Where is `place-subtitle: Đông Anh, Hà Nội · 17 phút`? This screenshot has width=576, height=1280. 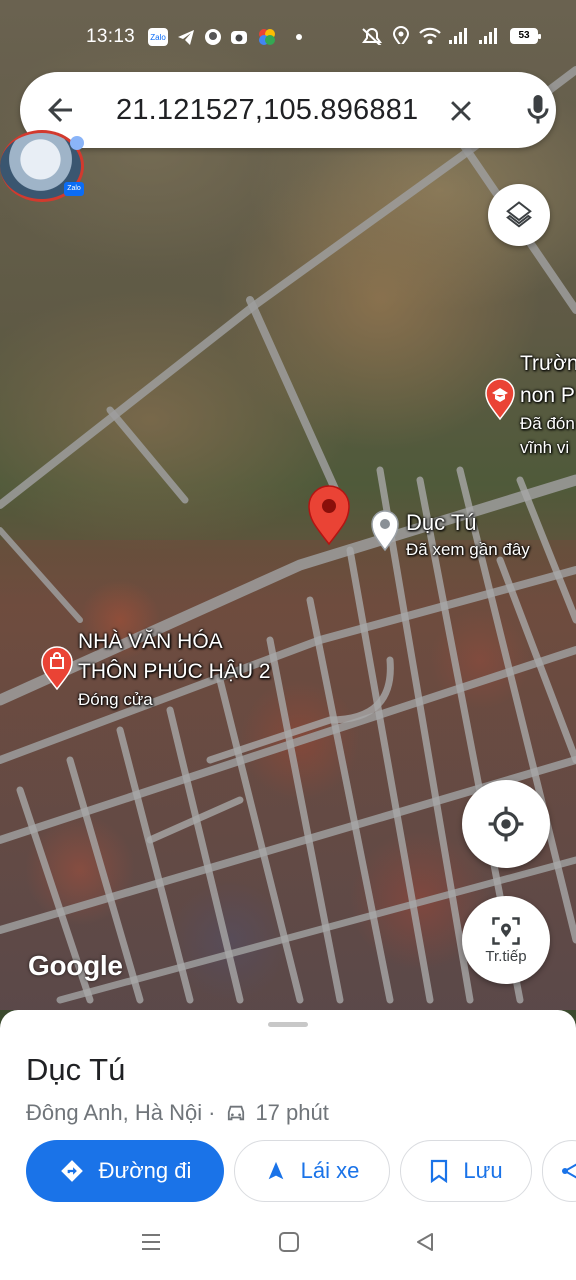 place-subtitle: Đông Anh, Hà Nội · 17 phút is located at coordinates (177, 1113).